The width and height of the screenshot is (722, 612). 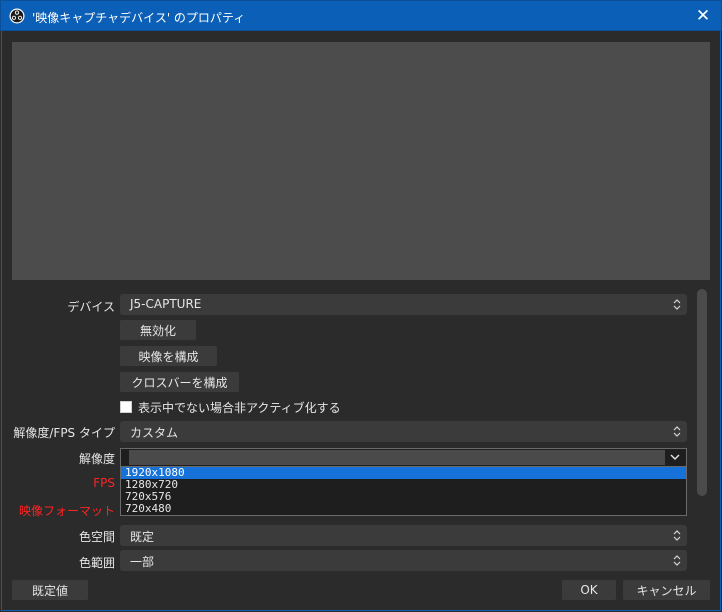 What do you see at coordinates (96, 563) in the screenshot?
I see `color-range-label: 色範囲` at bounding box center [96, 563].